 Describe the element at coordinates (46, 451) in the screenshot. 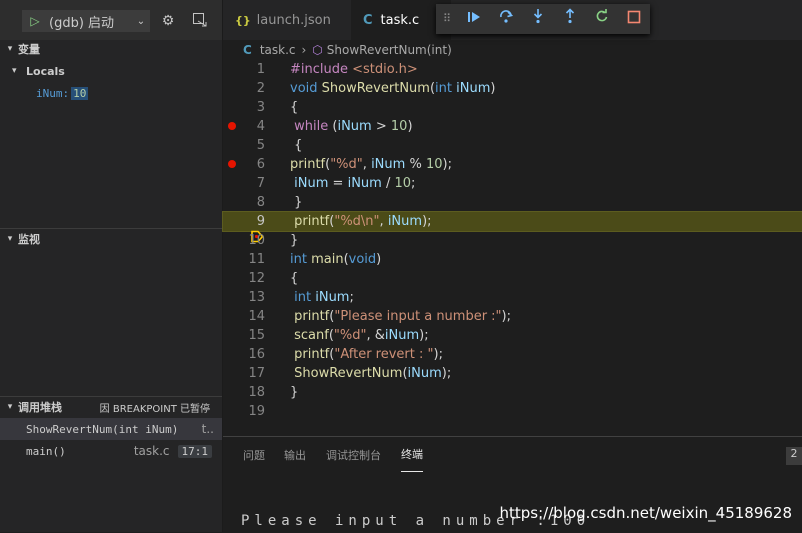

I see `frame-function: main()` at that location.